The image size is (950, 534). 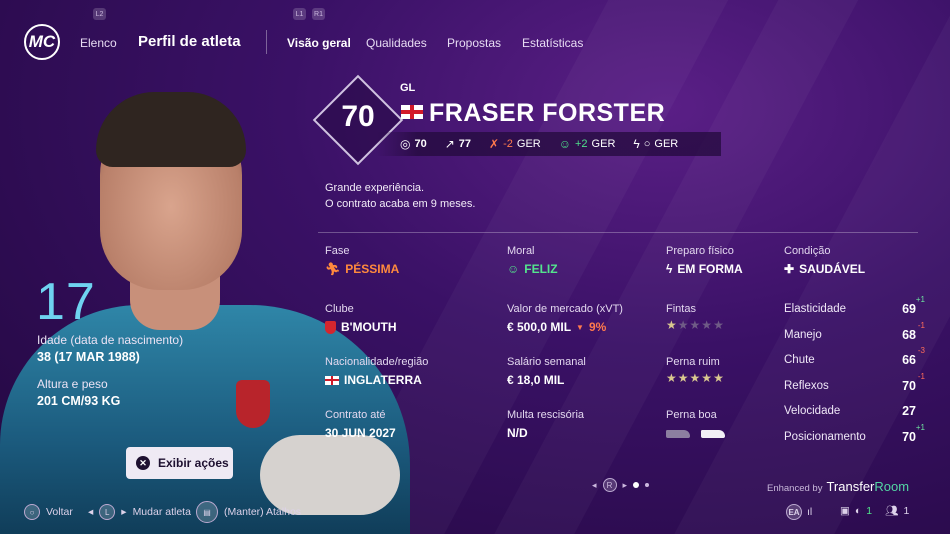 I want to click on transferroom-logo: TransferRoom, so click(x=867, y=486).